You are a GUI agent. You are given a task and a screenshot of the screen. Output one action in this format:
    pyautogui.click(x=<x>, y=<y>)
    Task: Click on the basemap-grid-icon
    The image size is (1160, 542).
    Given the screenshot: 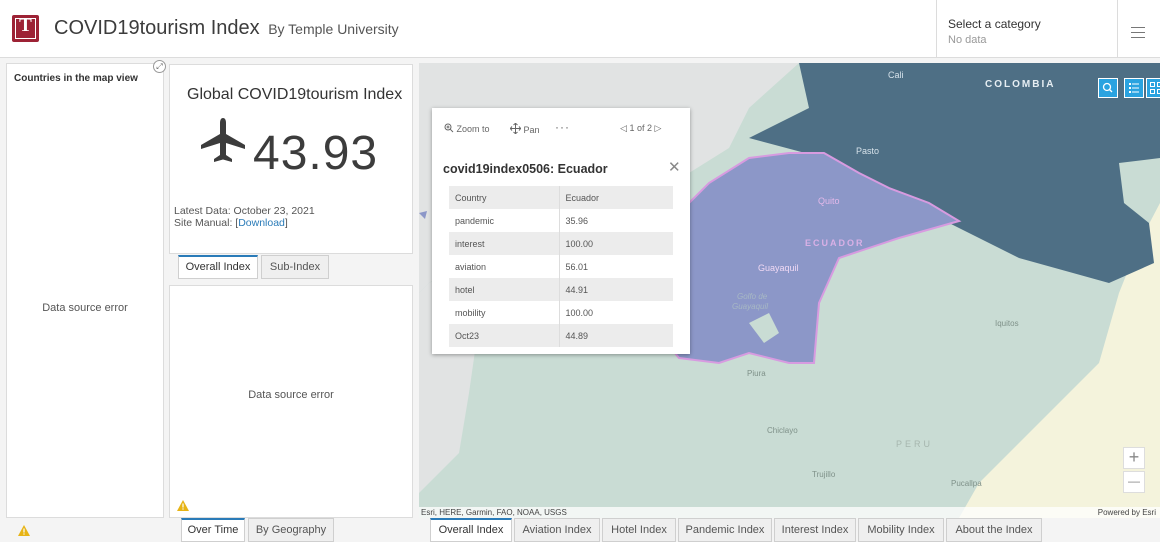 What is the action you would take?
    pyautogui.click(x=1155, y=88)
    